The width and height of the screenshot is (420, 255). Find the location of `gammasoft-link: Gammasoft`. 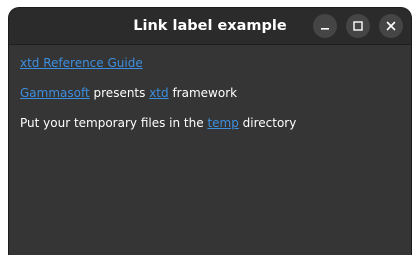

gammasoft-link: Gammasoft is located at coordinates (55, 93).